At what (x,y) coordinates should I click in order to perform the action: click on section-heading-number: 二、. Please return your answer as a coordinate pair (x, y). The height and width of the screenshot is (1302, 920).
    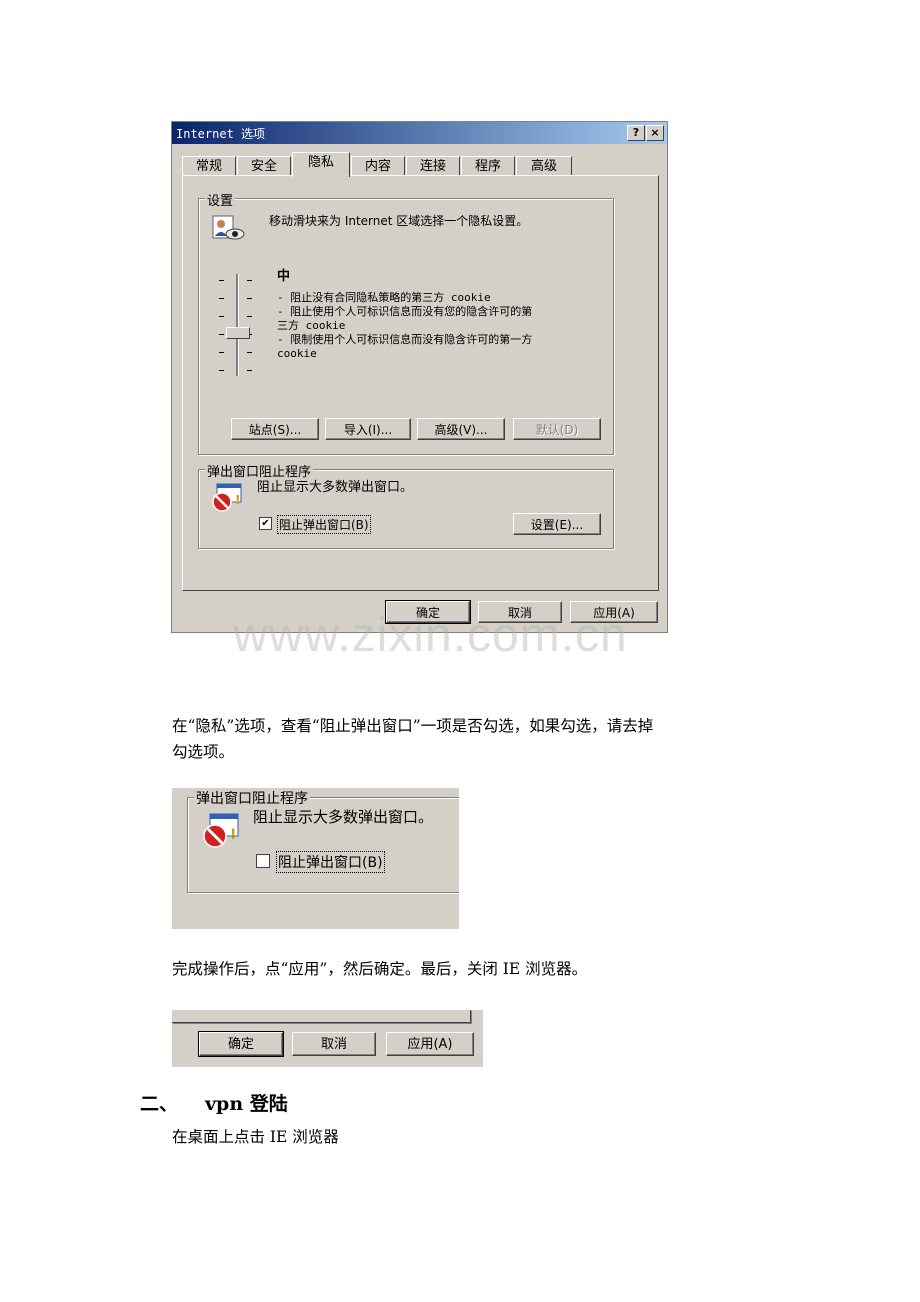
    Looking at the image, I should click on (159, 1104).